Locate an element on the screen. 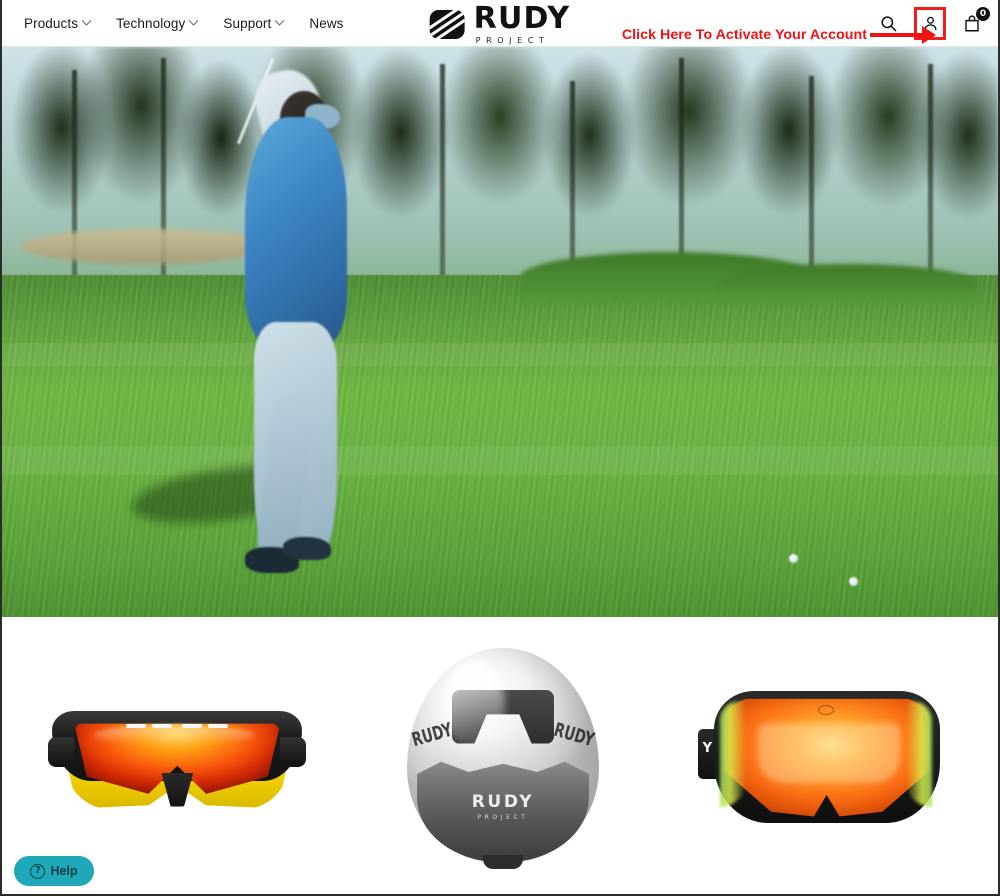 This screenshot has width=1000, height=896. site-logo: RUDY PROJECT is located at coordinates (500, 24).